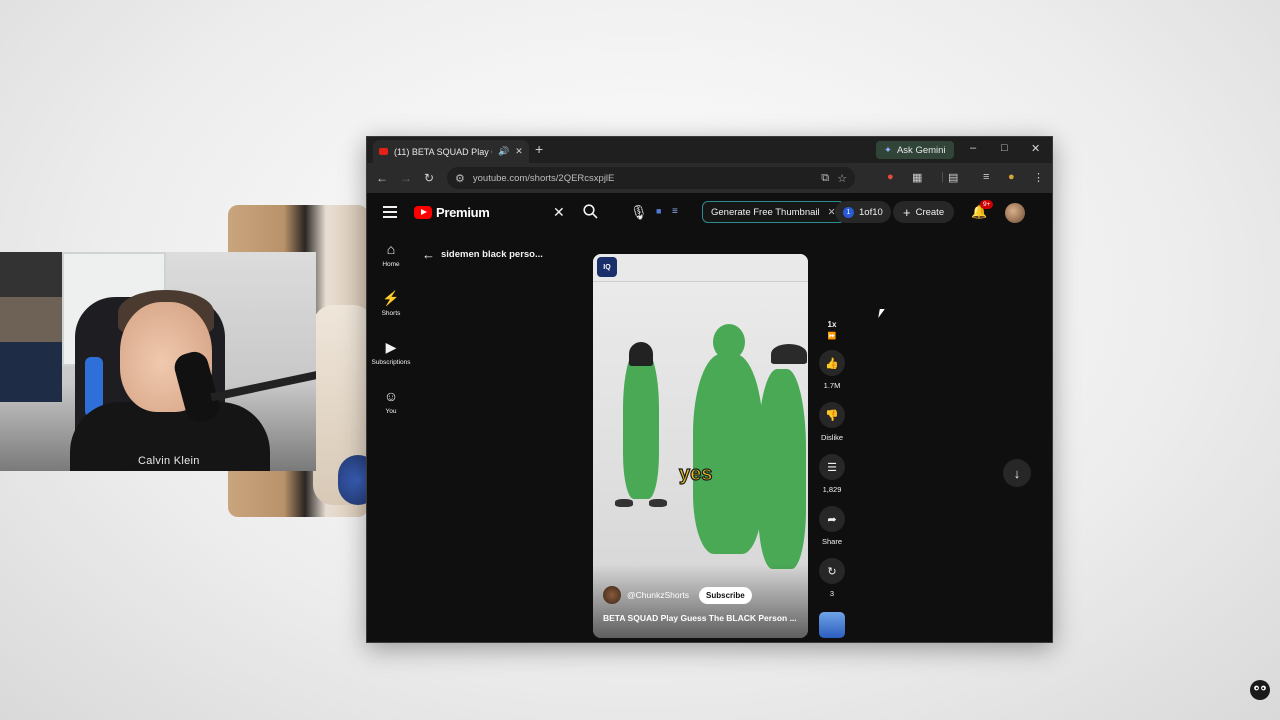 The width and height of the screenshot is (1280, 720). What do you see at coordinates (1011, 177) in the screenshot?
I see `profile-avatar-icon: ●` at bounding box center [1011, 177].